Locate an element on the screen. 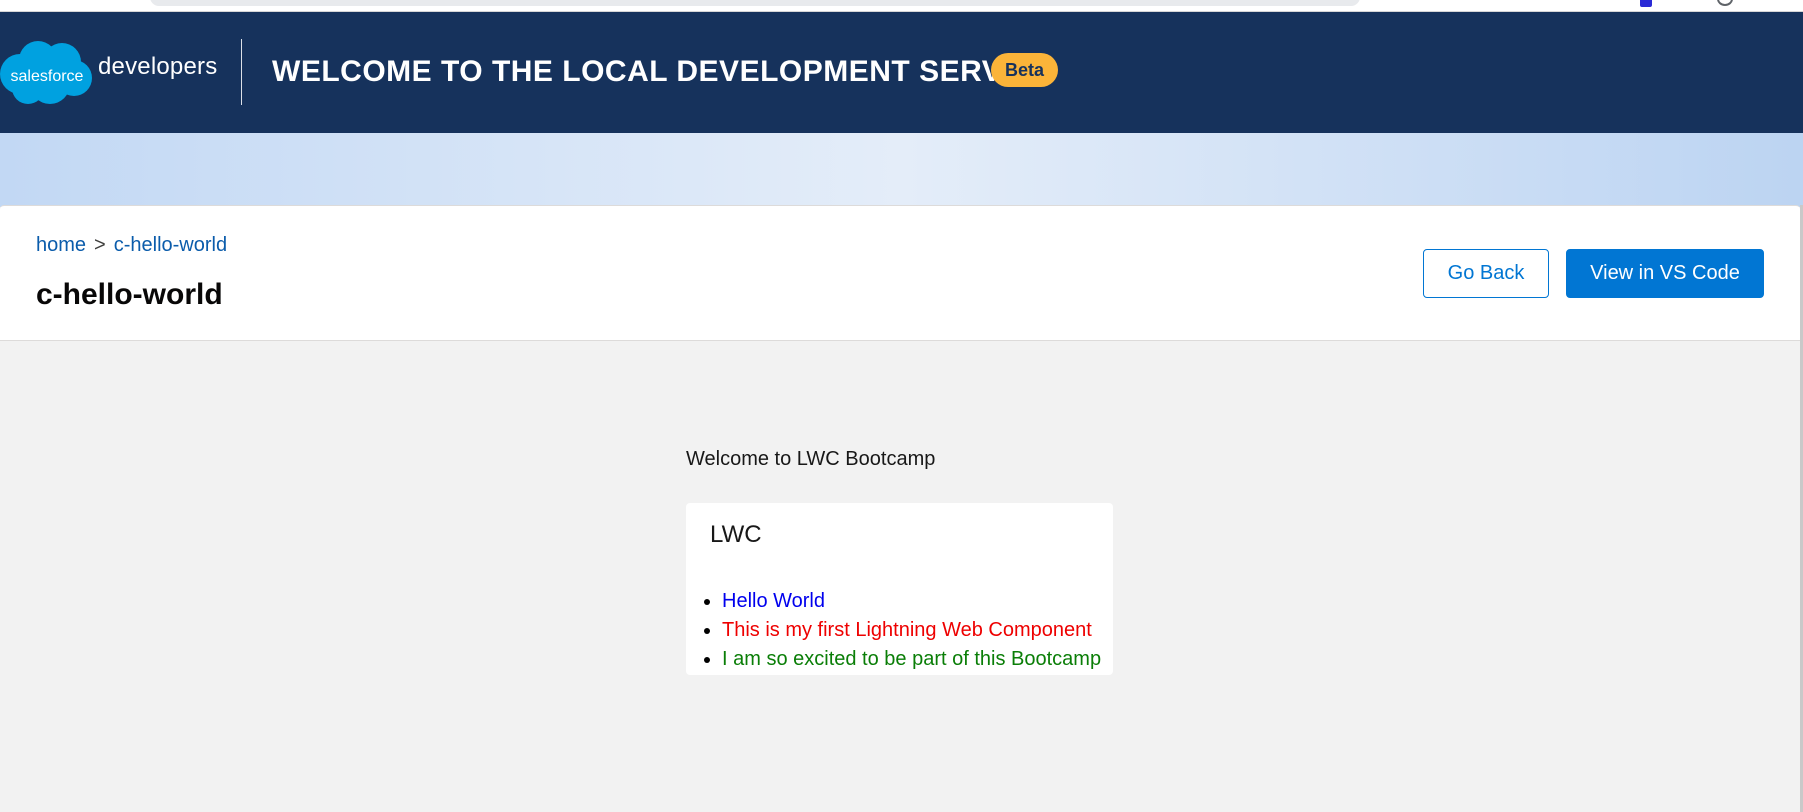 The width and height of the screenshot is (1803, 812). breadcrumb-home-link: home is located at coordinates (61, 245).